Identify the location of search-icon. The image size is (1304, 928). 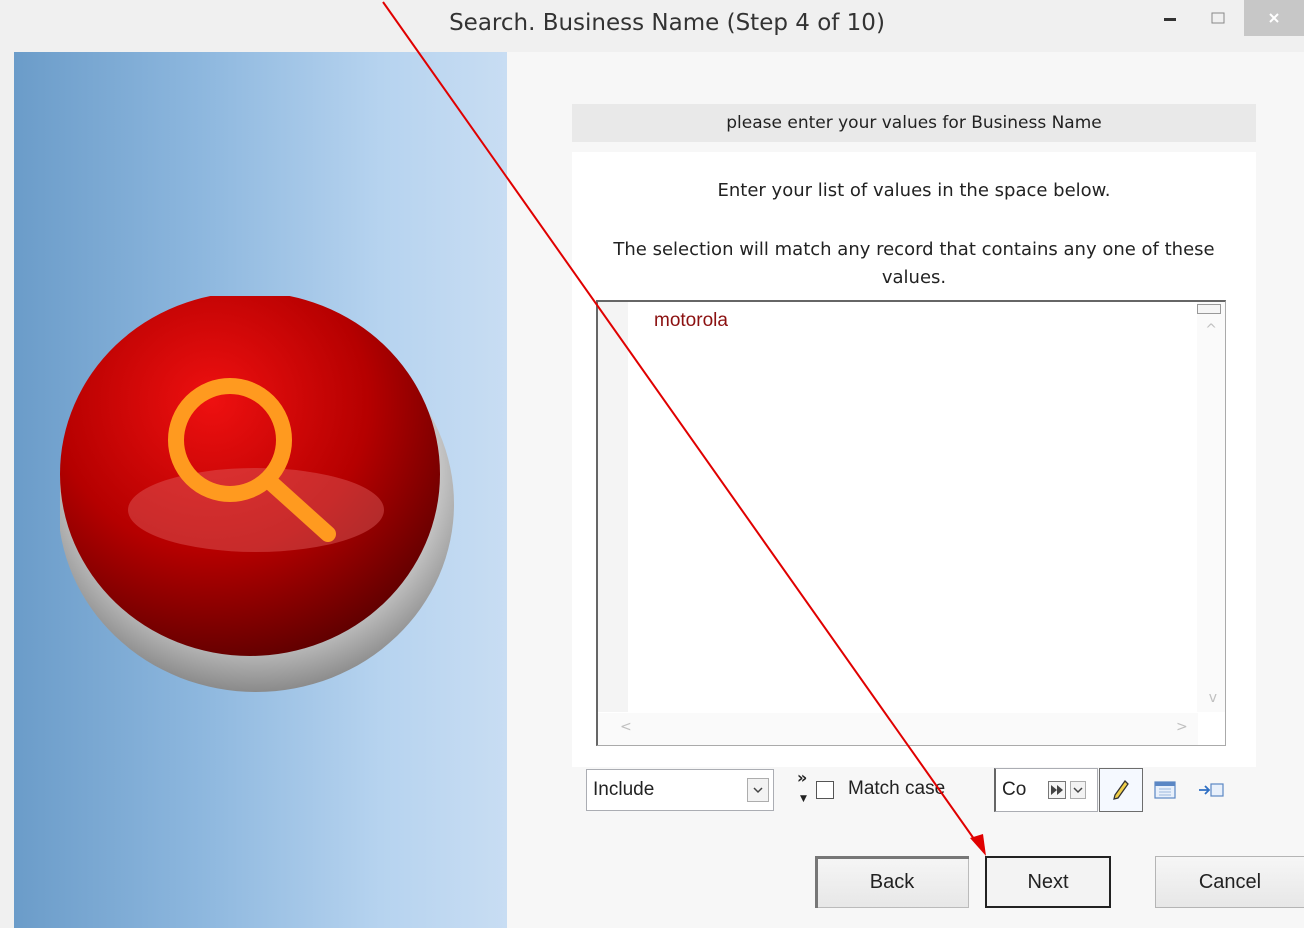
(257, 494).